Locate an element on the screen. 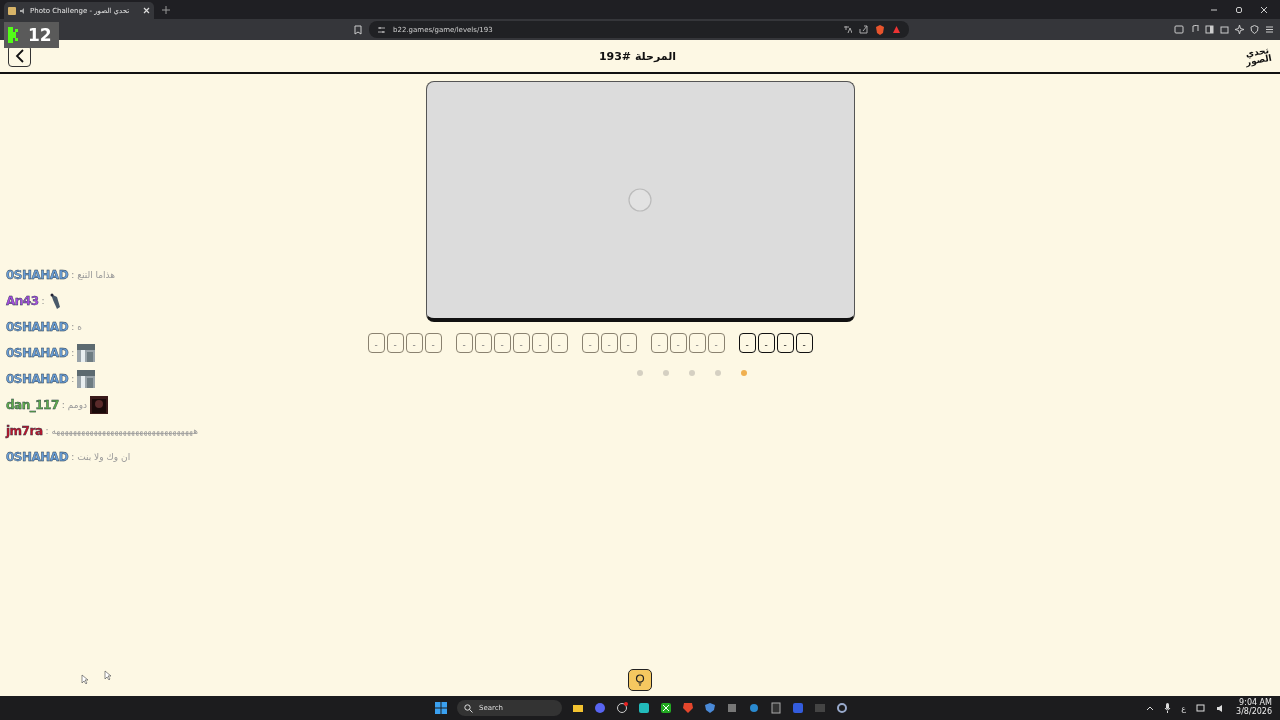 Image resolution: width=1280 pixels, height=720 pixels. chat-message: ه is located at coordinates (79, 326).